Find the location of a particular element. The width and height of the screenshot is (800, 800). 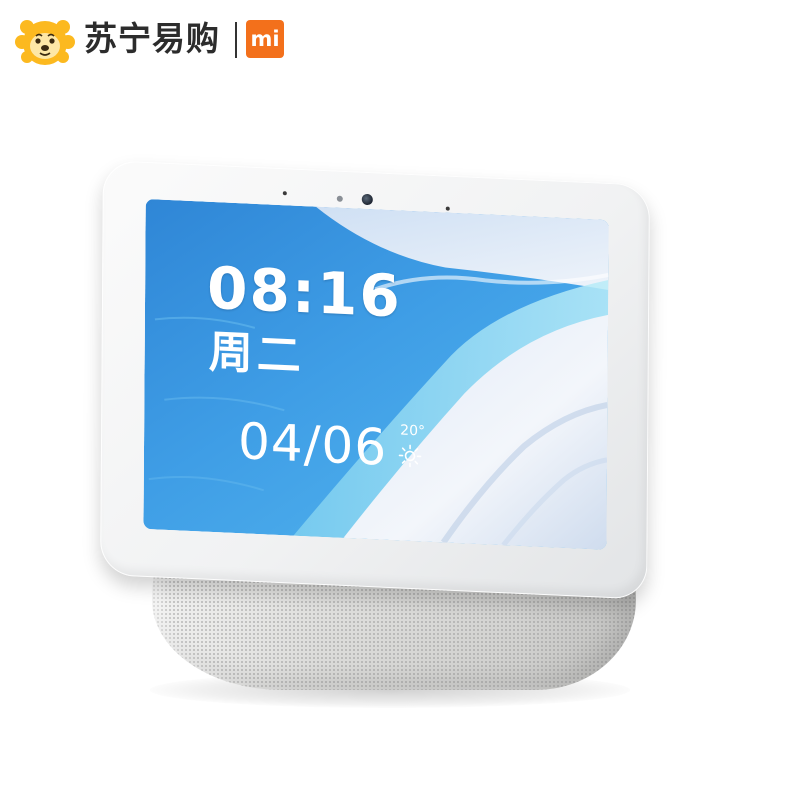

light-sensor is located at coordinates (284, 193).